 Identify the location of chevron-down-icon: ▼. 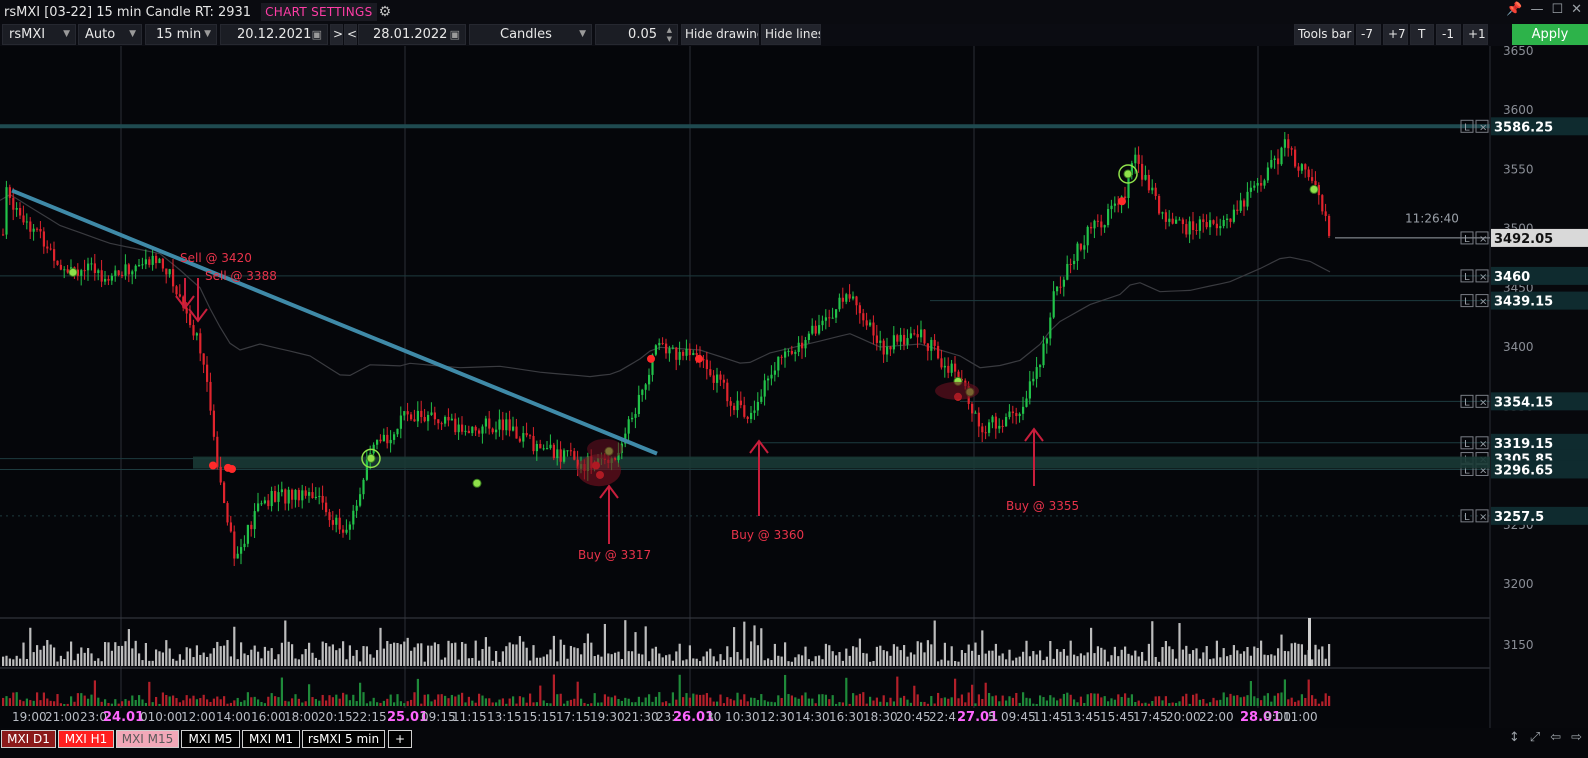
(132, 34).